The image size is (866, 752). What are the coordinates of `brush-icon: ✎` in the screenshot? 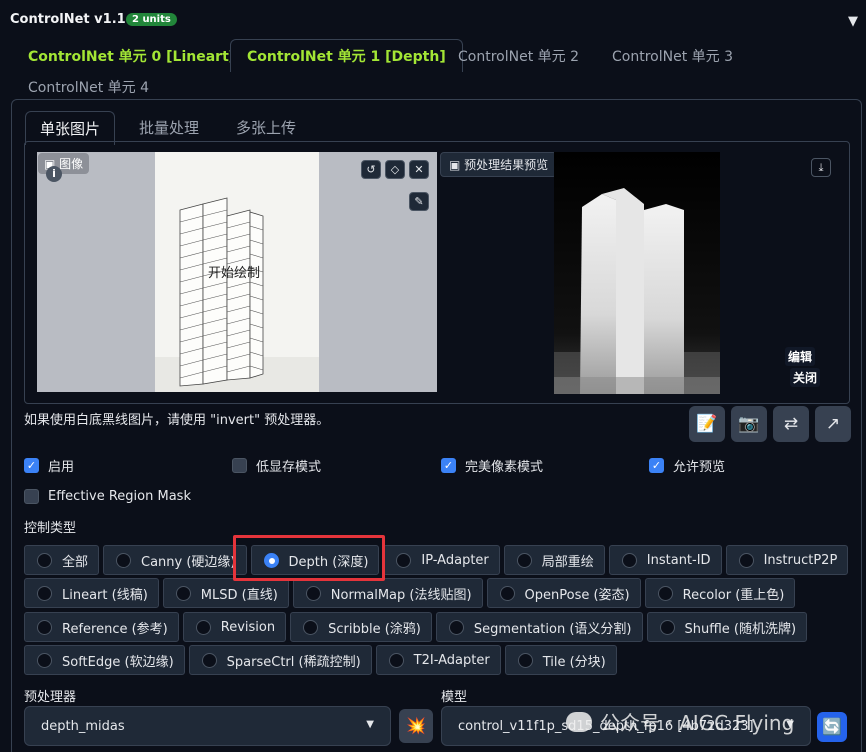 It's located at (419, 201).